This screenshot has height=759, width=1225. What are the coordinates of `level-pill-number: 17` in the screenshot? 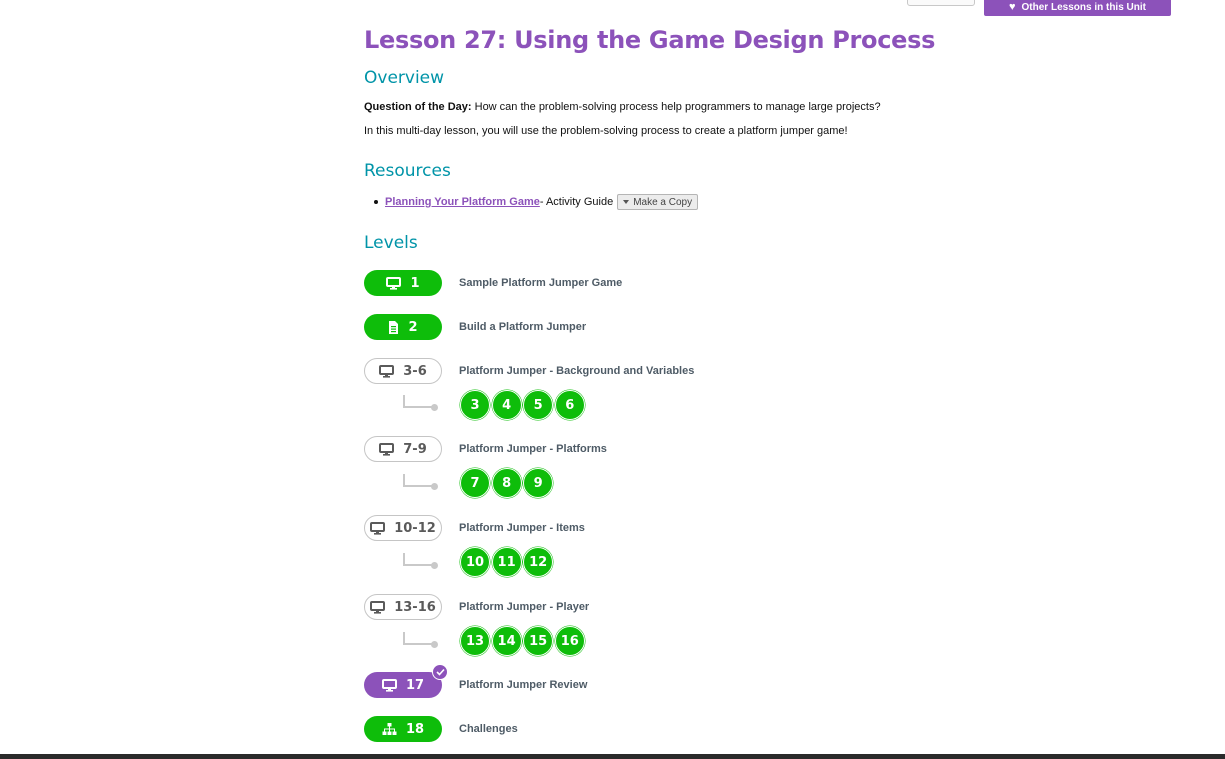 It's located at (415, 685).